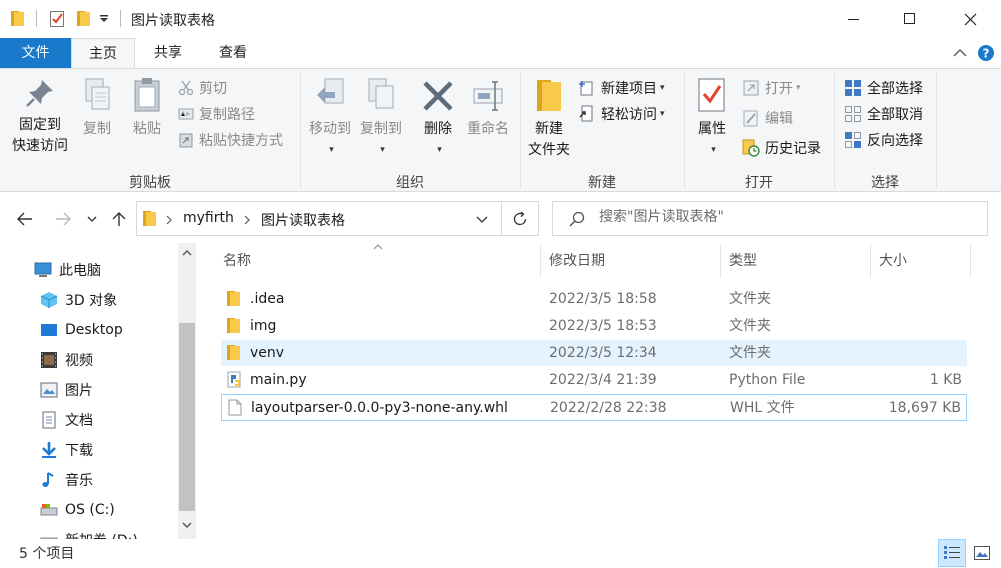  Describe the element at coordinates (67, 270) in the screenshot. I see `nav-item-this-pc: 此电脑` at that location.